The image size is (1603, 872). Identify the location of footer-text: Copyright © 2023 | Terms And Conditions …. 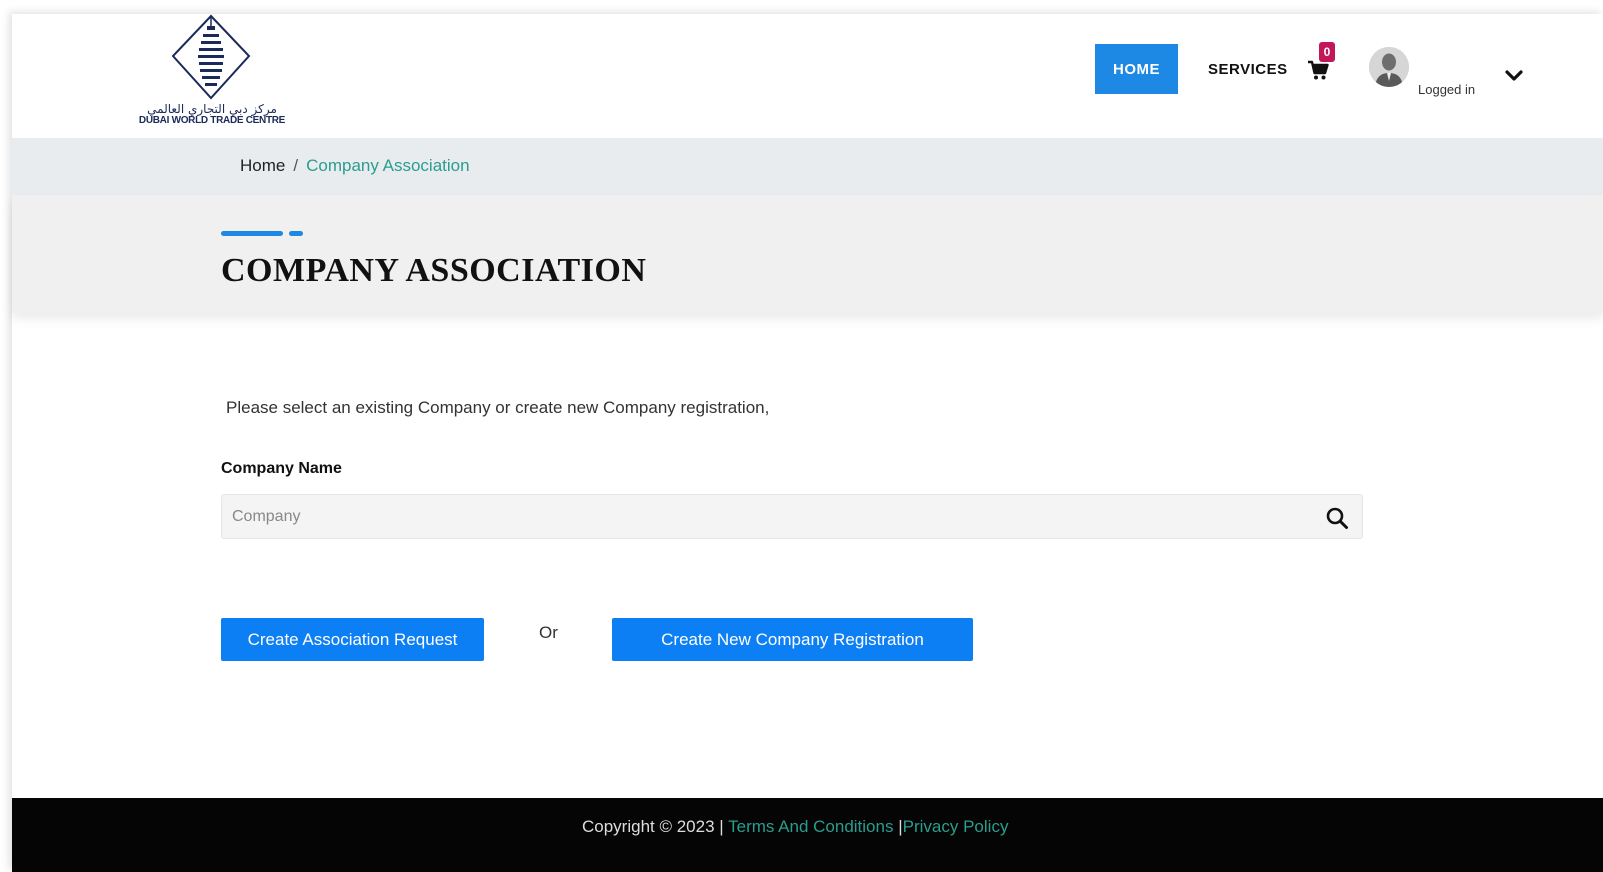
(795, 827).